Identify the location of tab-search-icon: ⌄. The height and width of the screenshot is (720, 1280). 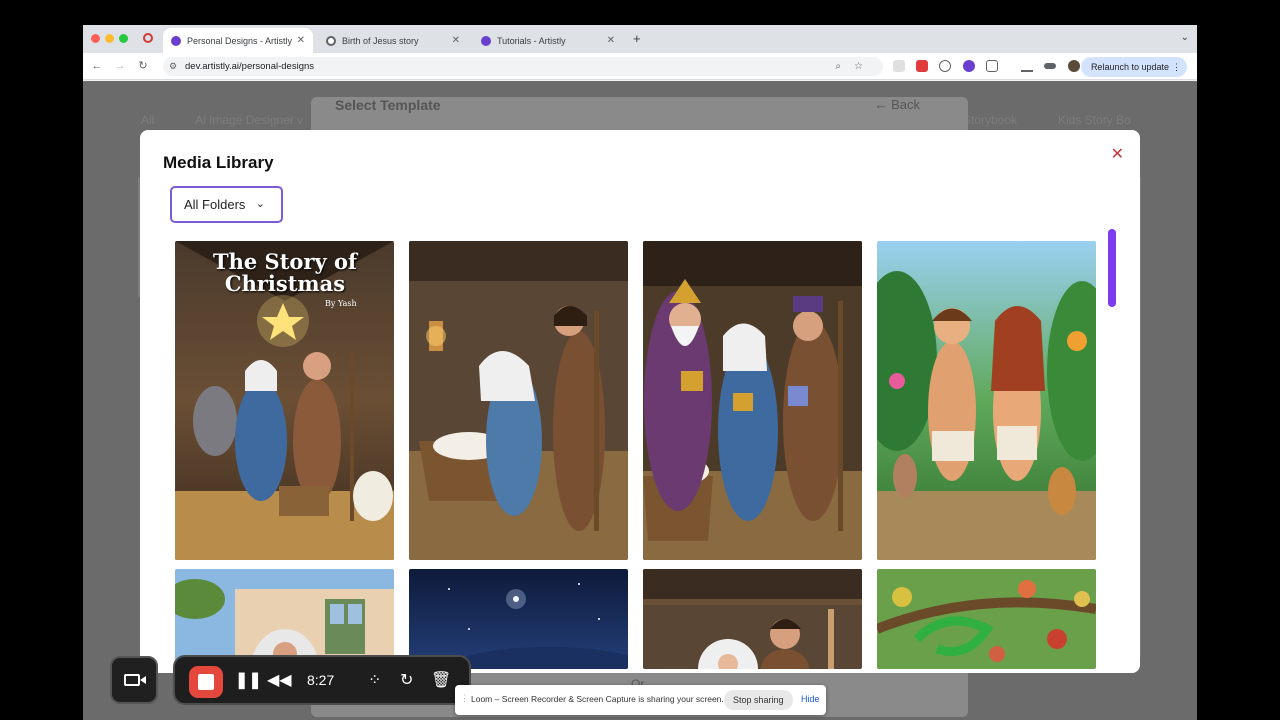
(1185, 37).